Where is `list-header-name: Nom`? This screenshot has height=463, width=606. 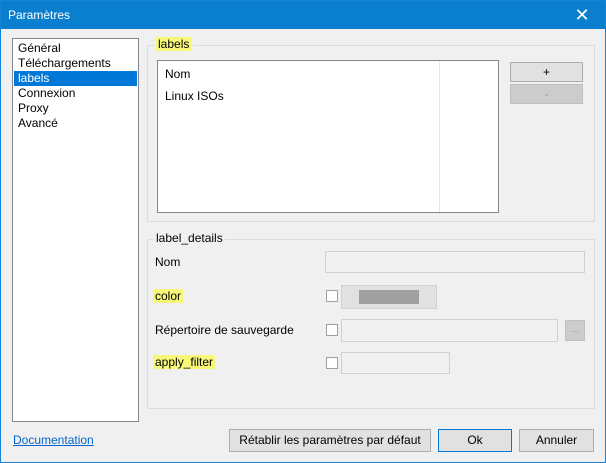 list-header-name: Nom is located at coordinates (178, 74).